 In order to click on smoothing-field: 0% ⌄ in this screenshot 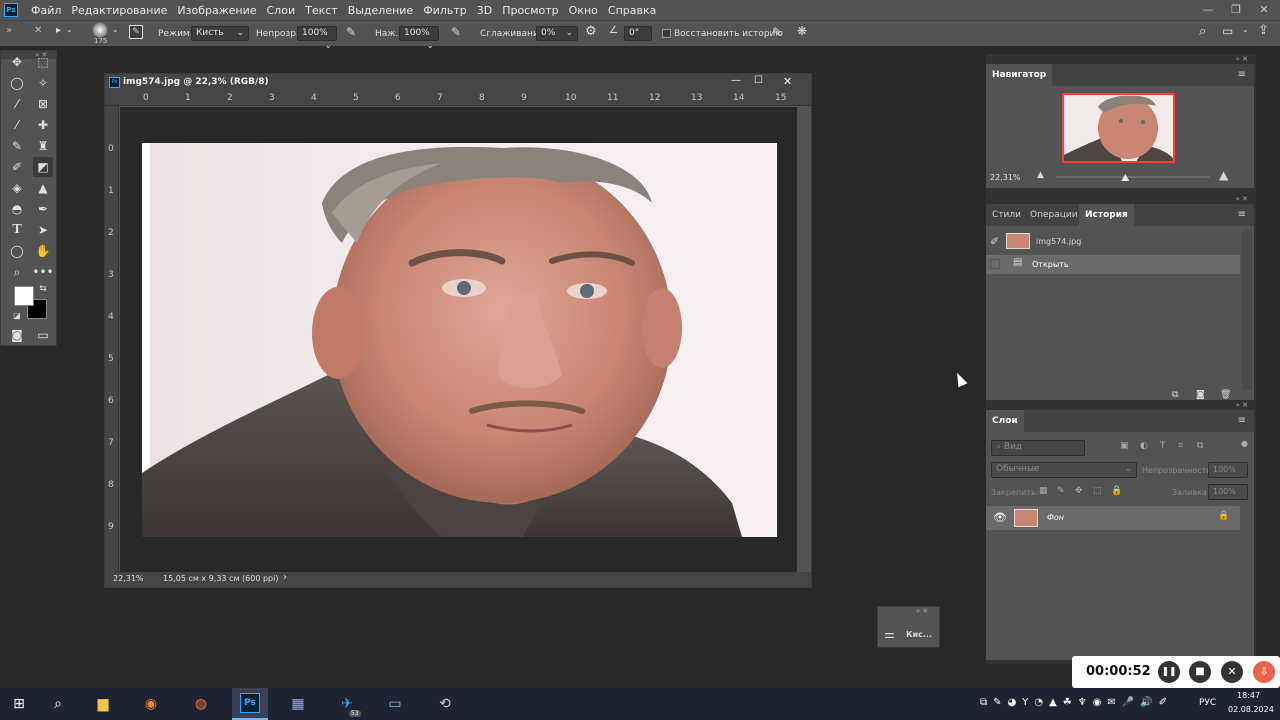, I will do `click(557, 33)`.